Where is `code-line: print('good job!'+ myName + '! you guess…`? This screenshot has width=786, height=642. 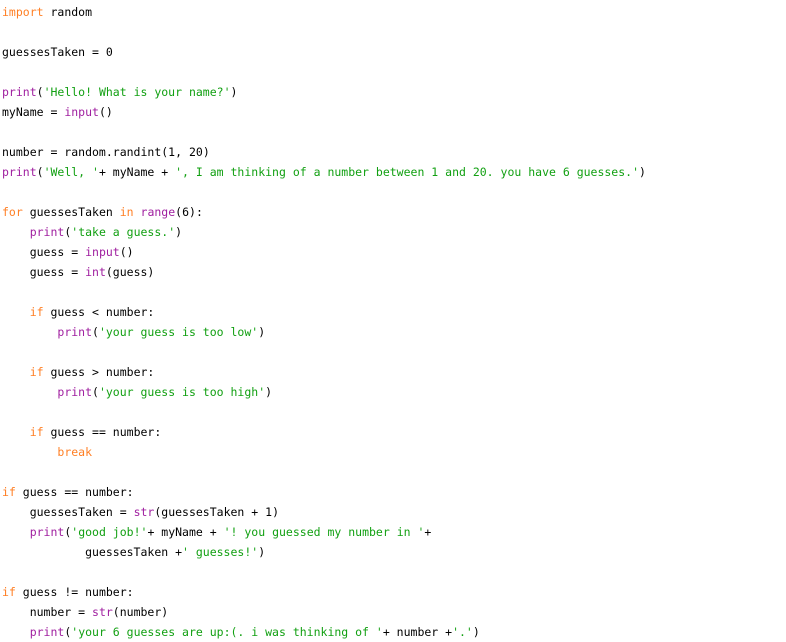 code-line: print('good job!'+ myName + '! you guess… is located at coordinates (394, 532).